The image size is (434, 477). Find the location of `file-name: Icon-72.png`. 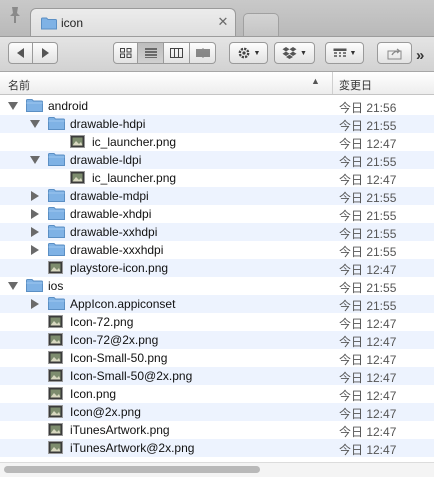

file-name: Icon-72.png is located at coordinates (102, 322).